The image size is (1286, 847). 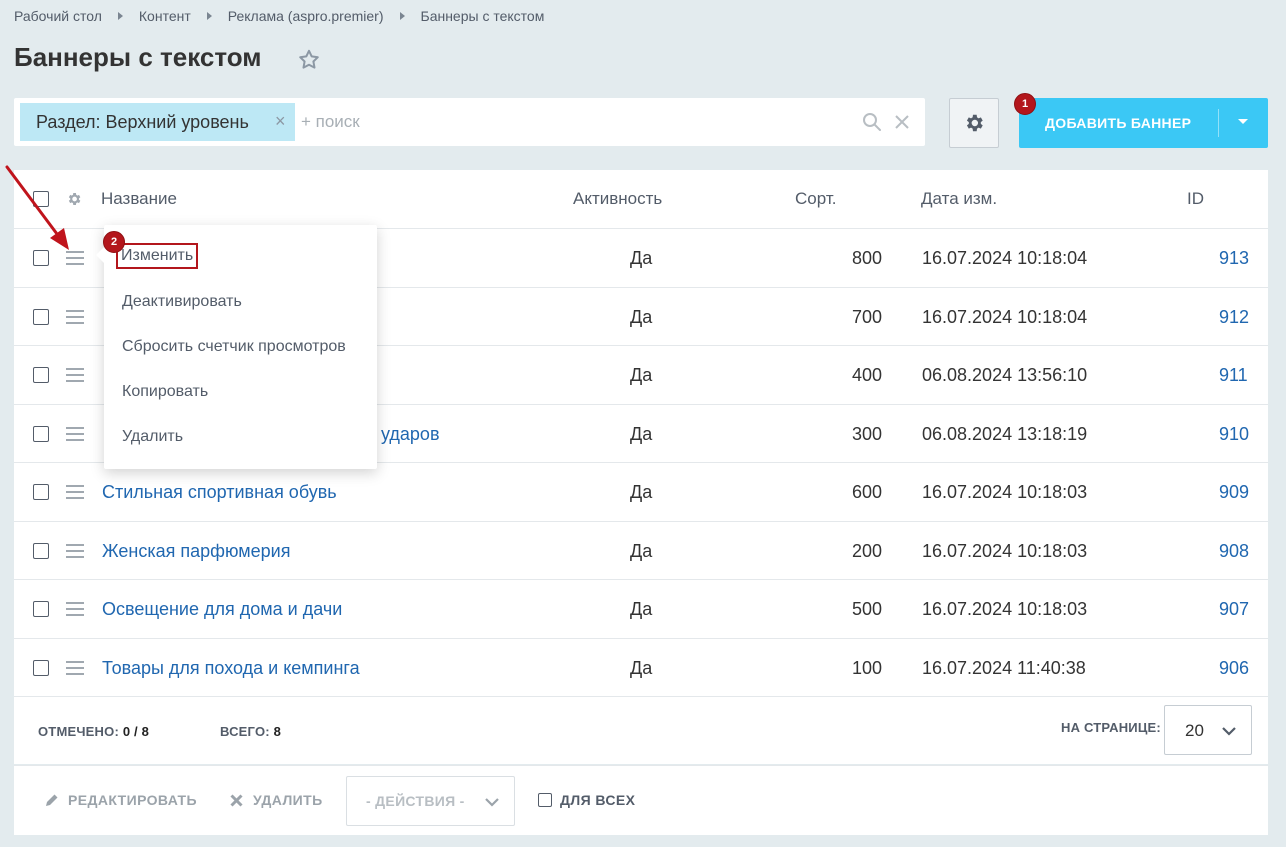 I want to click on add-banner-button: ДОБАВИТЬ БАННЕР, so click(x=1143, y=123).